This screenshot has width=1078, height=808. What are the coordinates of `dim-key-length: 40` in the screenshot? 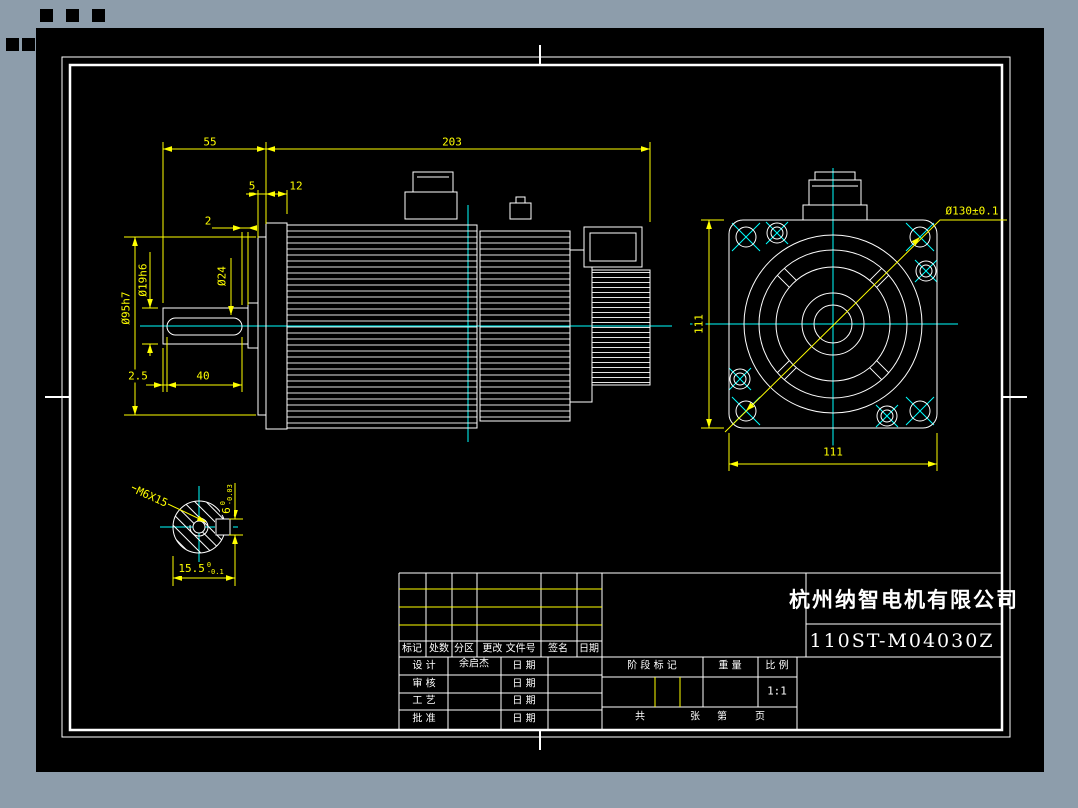 It's located at (203, 376).